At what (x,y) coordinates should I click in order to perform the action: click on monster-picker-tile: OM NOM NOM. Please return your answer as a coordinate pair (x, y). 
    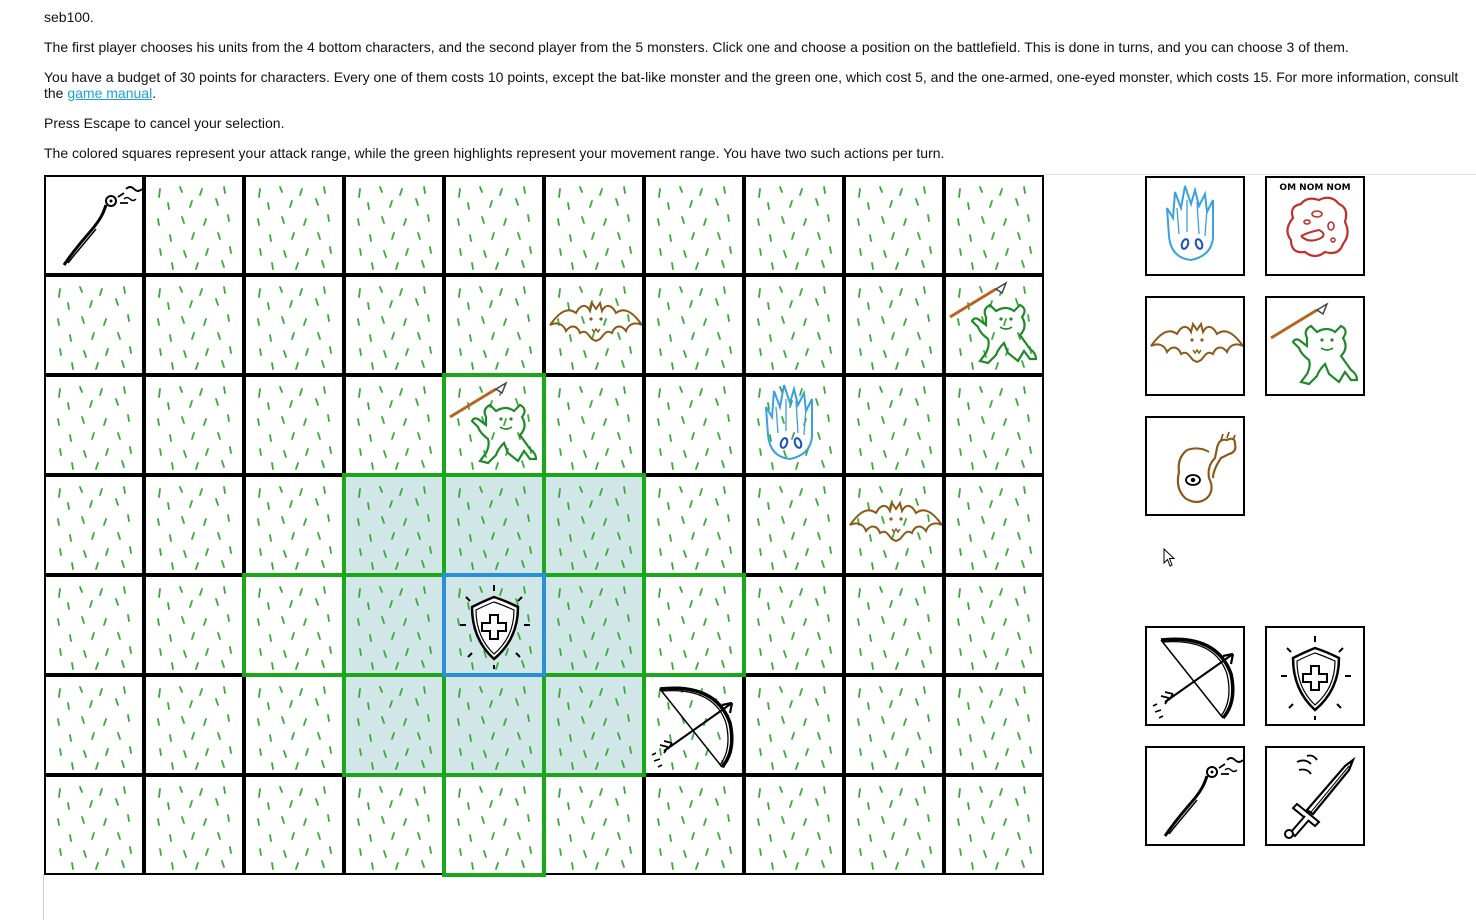
    Looking at the image, I should click on (1315, 226).